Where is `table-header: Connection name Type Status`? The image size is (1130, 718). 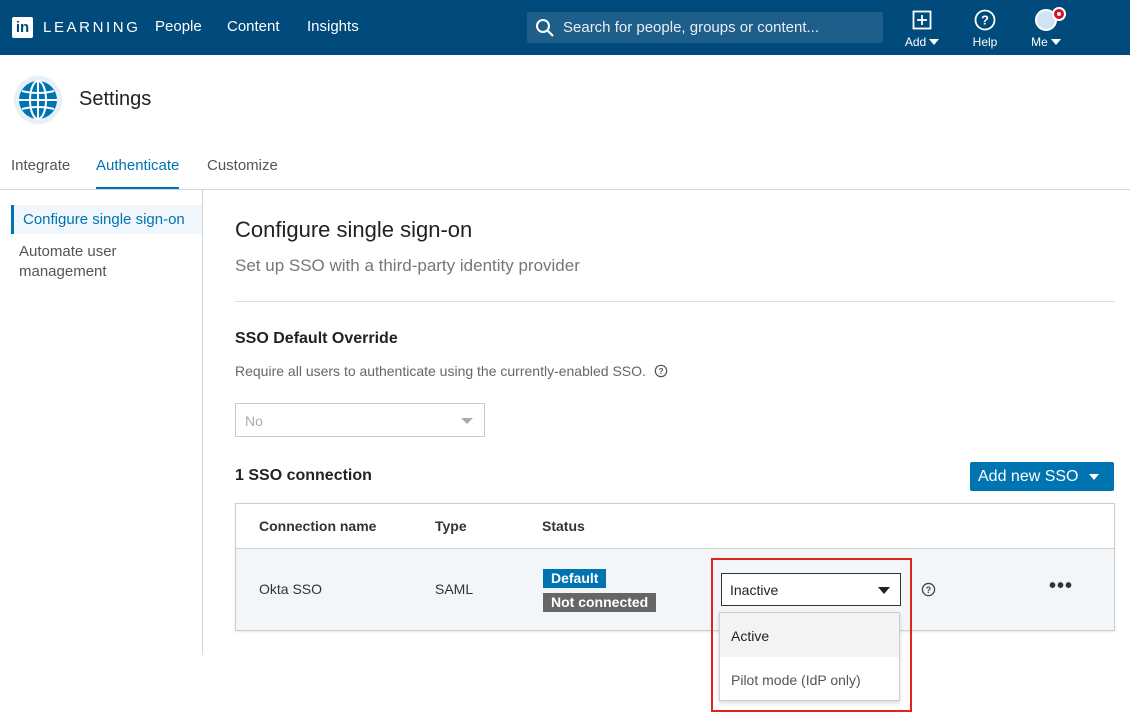 table-header: Connection name Type Status is located at coordinates (675, 526).